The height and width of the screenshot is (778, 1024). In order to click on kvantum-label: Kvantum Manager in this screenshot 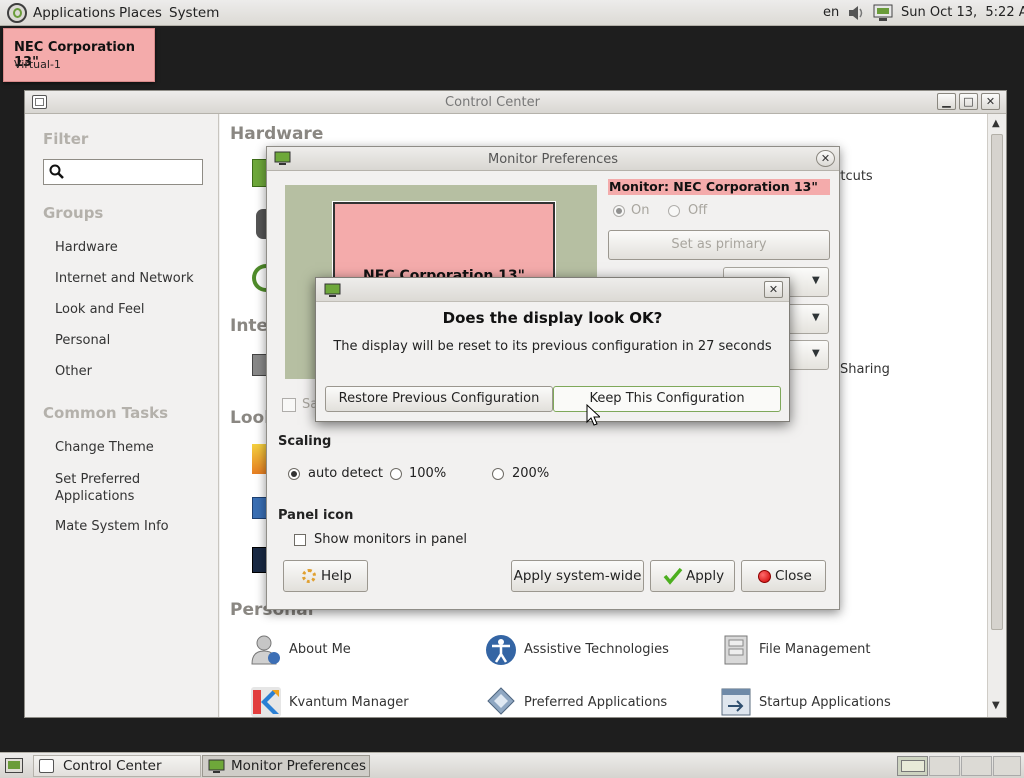, I will do `click(349, 702)`.